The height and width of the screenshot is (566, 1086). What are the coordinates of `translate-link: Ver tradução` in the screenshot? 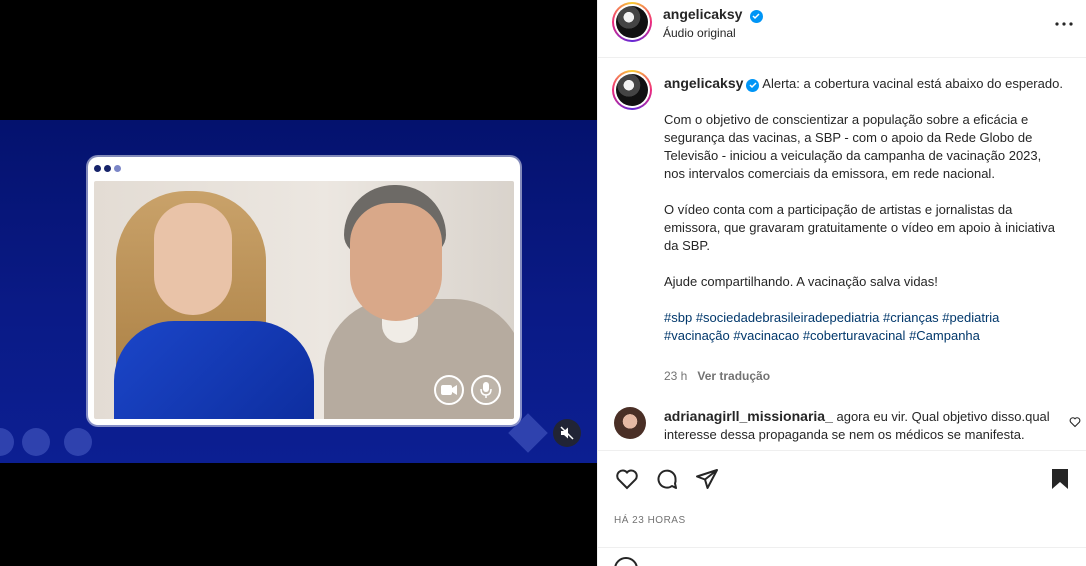 It's located at (733, 376).